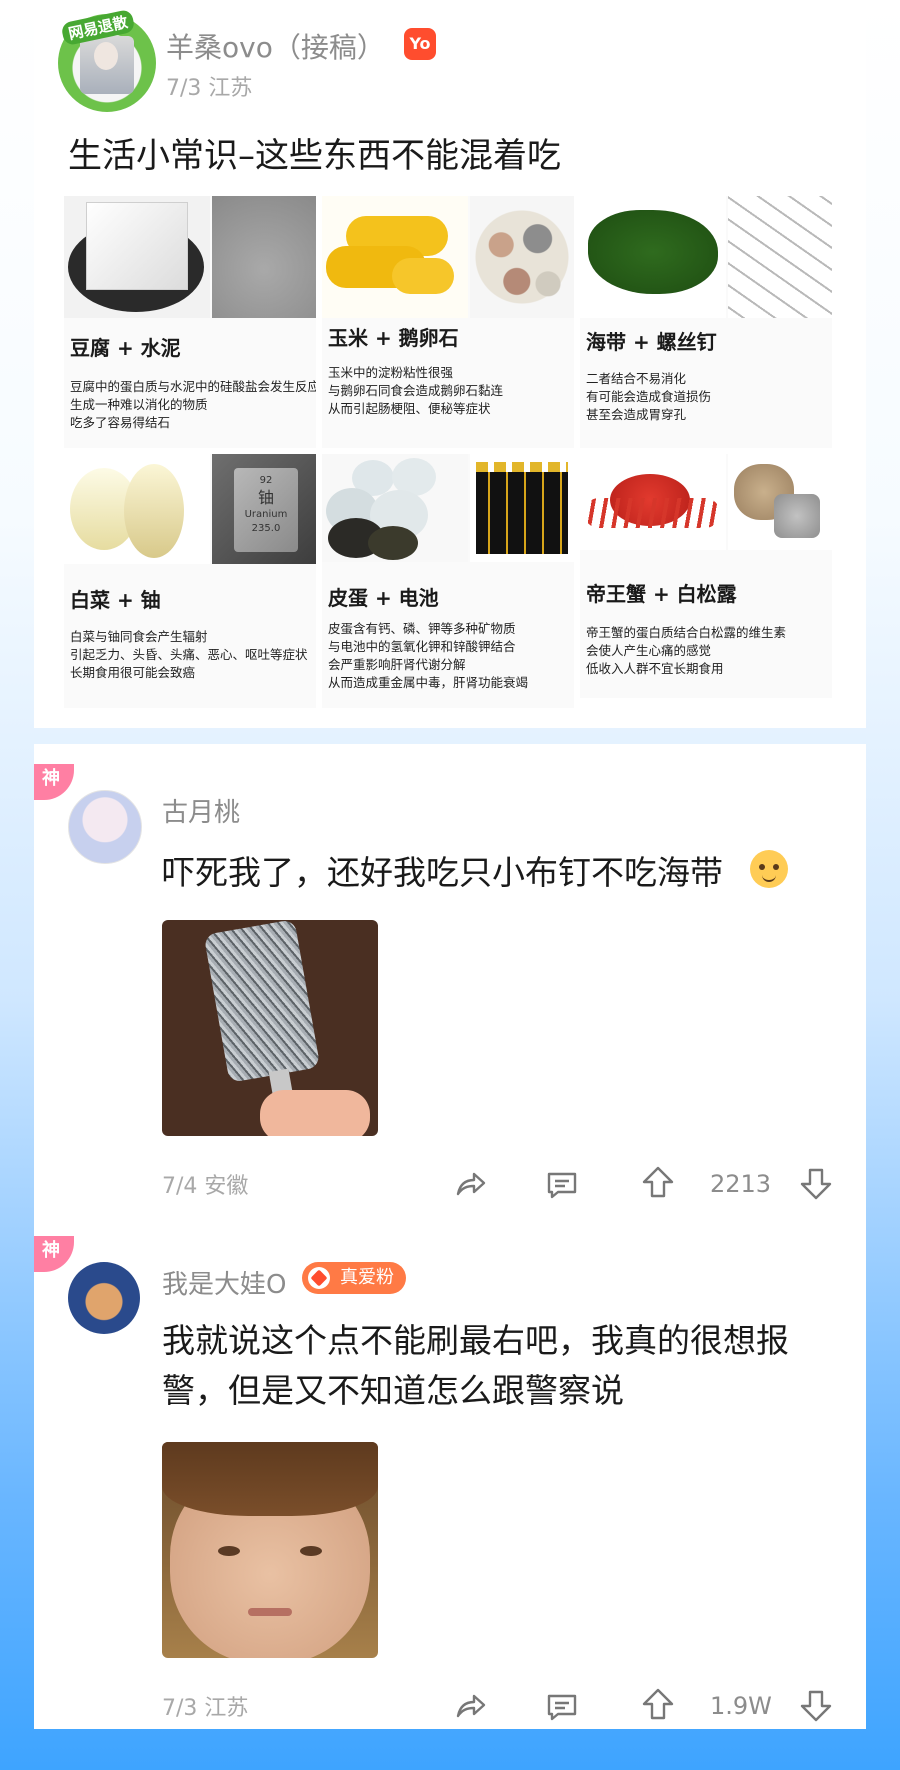 The width and height of the screenshot is (900, 1770). Describe the element at coordinates (395, 257) in the screenshot. I see `corn-image` at that location.